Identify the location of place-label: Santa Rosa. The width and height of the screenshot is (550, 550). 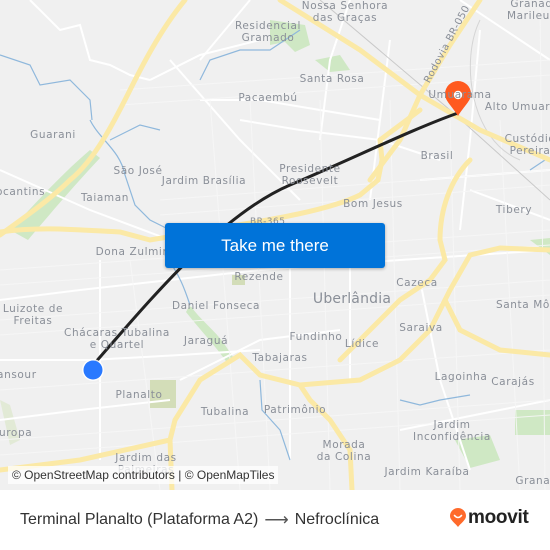
(332, 79).